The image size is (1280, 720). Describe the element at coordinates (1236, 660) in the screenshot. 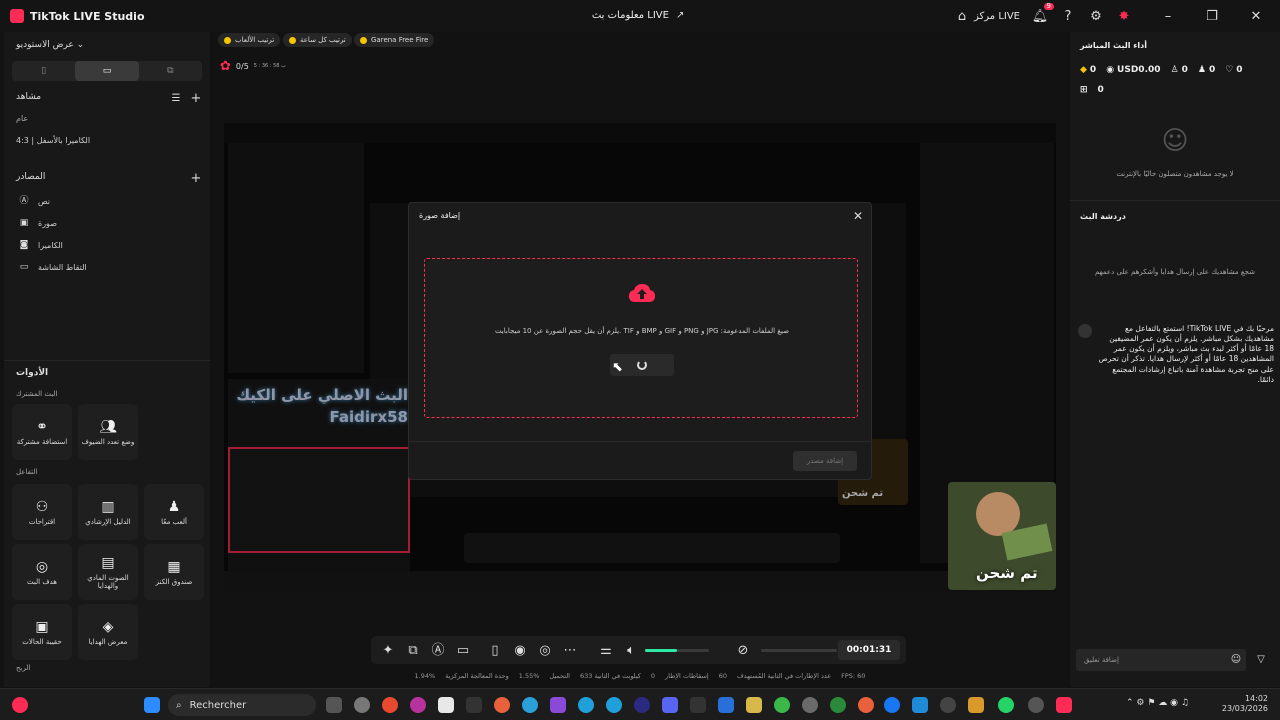

I see `emoji-icon: ☺` at that location.